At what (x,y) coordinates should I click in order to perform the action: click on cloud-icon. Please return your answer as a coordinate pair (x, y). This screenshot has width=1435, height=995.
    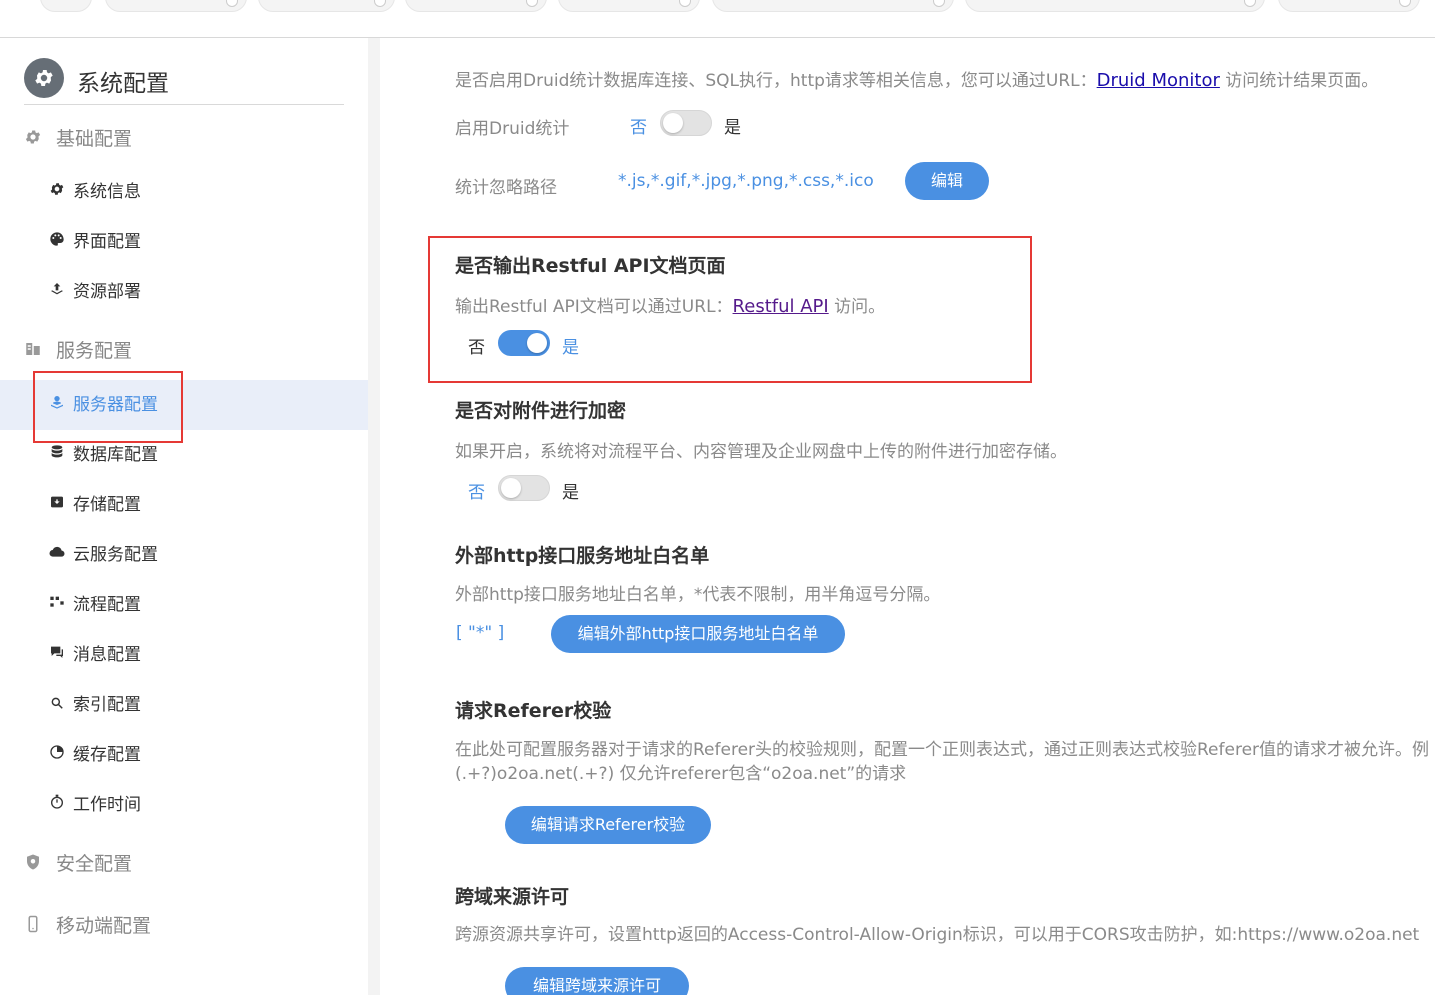
    Looking at the image, I should click on (57, 555).